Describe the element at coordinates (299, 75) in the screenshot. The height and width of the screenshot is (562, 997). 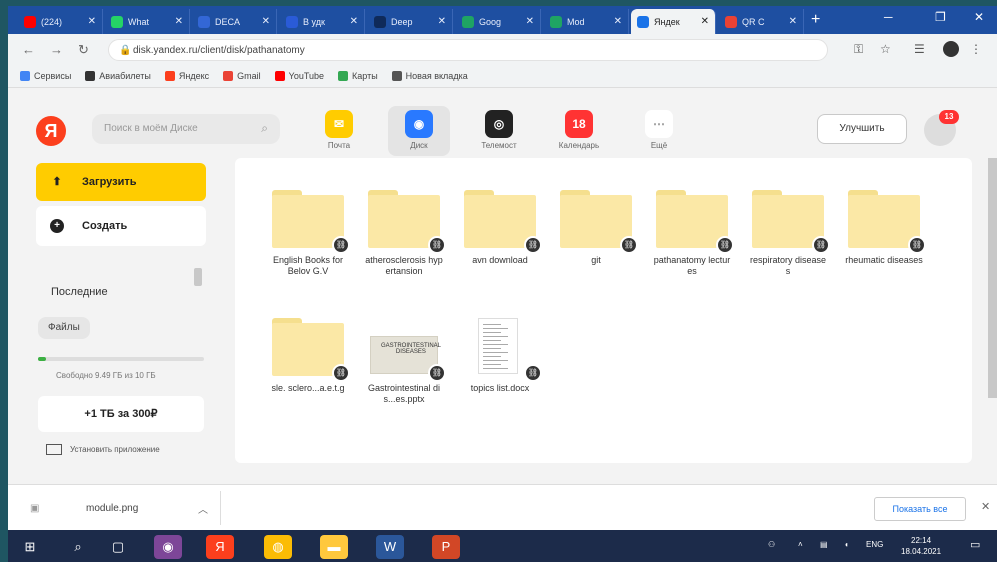
I see `bookmark-item: YouTube` at that location.